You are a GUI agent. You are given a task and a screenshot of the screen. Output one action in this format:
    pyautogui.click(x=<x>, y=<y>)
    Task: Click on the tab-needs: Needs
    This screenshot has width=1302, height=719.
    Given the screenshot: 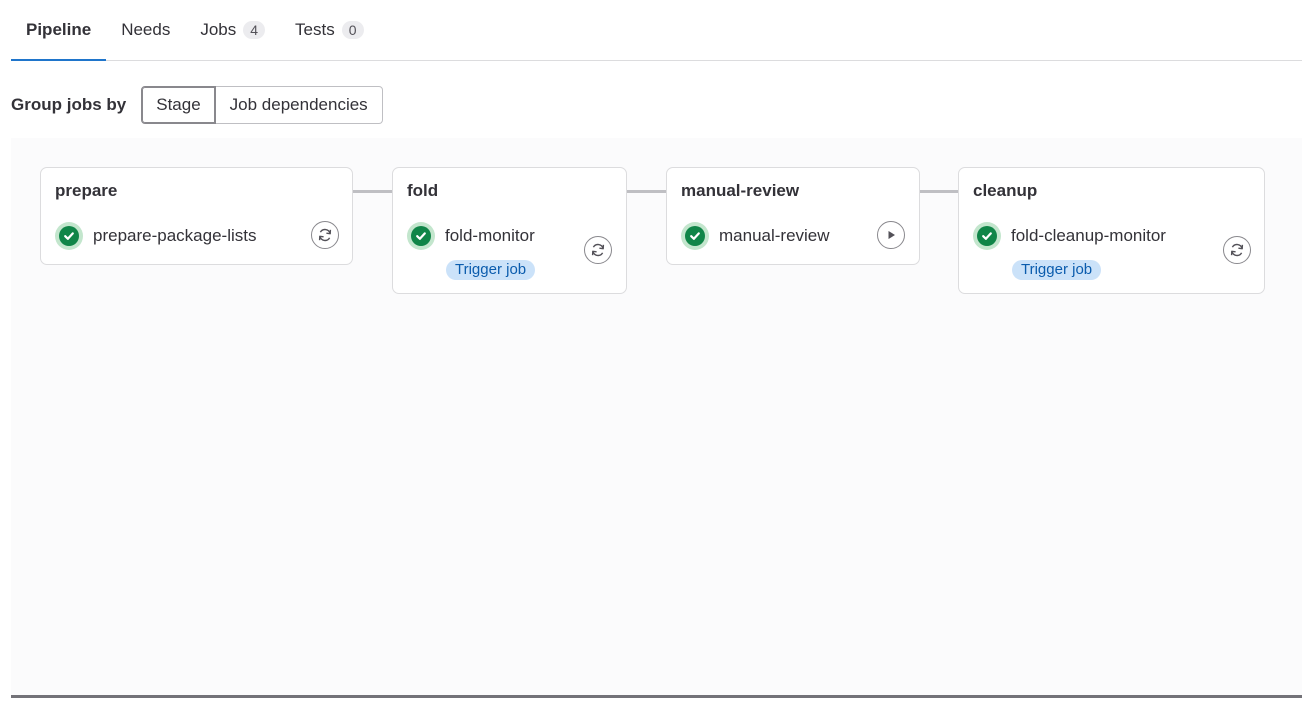 What is the action you would take?
    pyautogui.click(x=145, y=30)
    